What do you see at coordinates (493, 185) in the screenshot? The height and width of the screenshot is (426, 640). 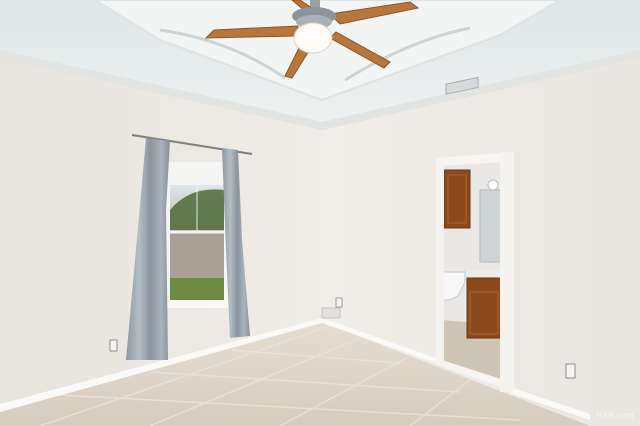 I see `vanity-light` at bounding box center [493, 185].